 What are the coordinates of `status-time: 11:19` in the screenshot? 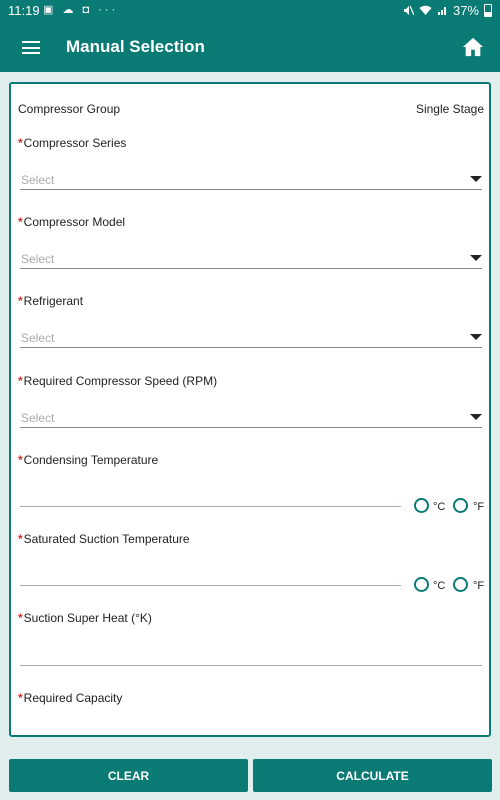 It's located at (24, 10).